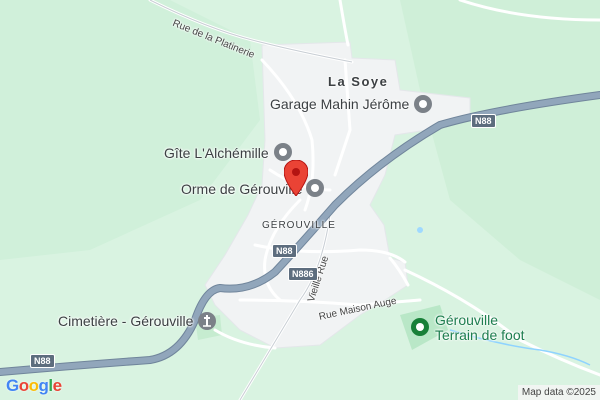 The image size is (600, 400). I want to click on pond, so click(420, 230).